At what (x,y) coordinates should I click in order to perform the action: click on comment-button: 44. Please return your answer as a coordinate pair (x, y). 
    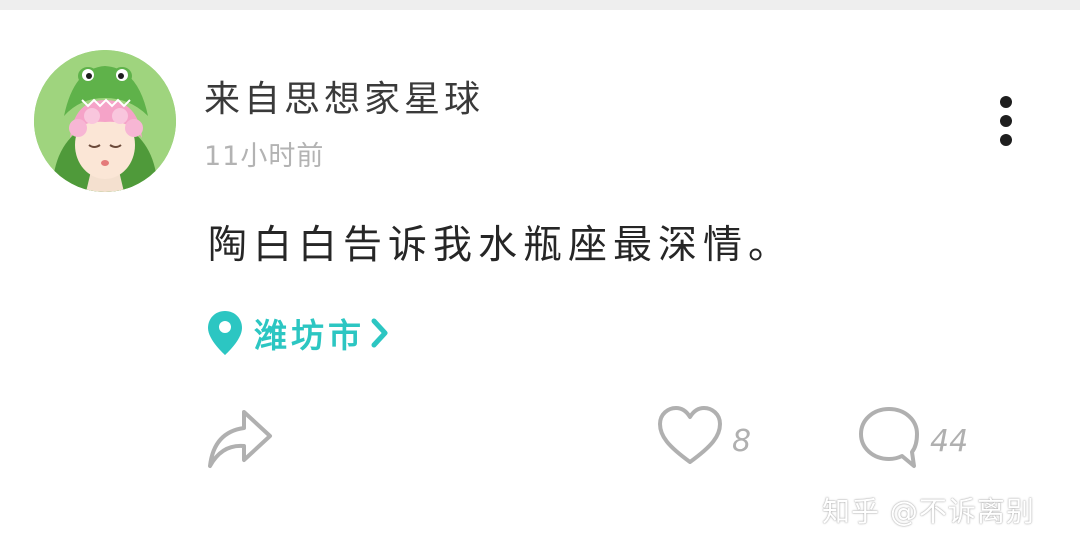
    Looking at the image, I should click on (912, 440).